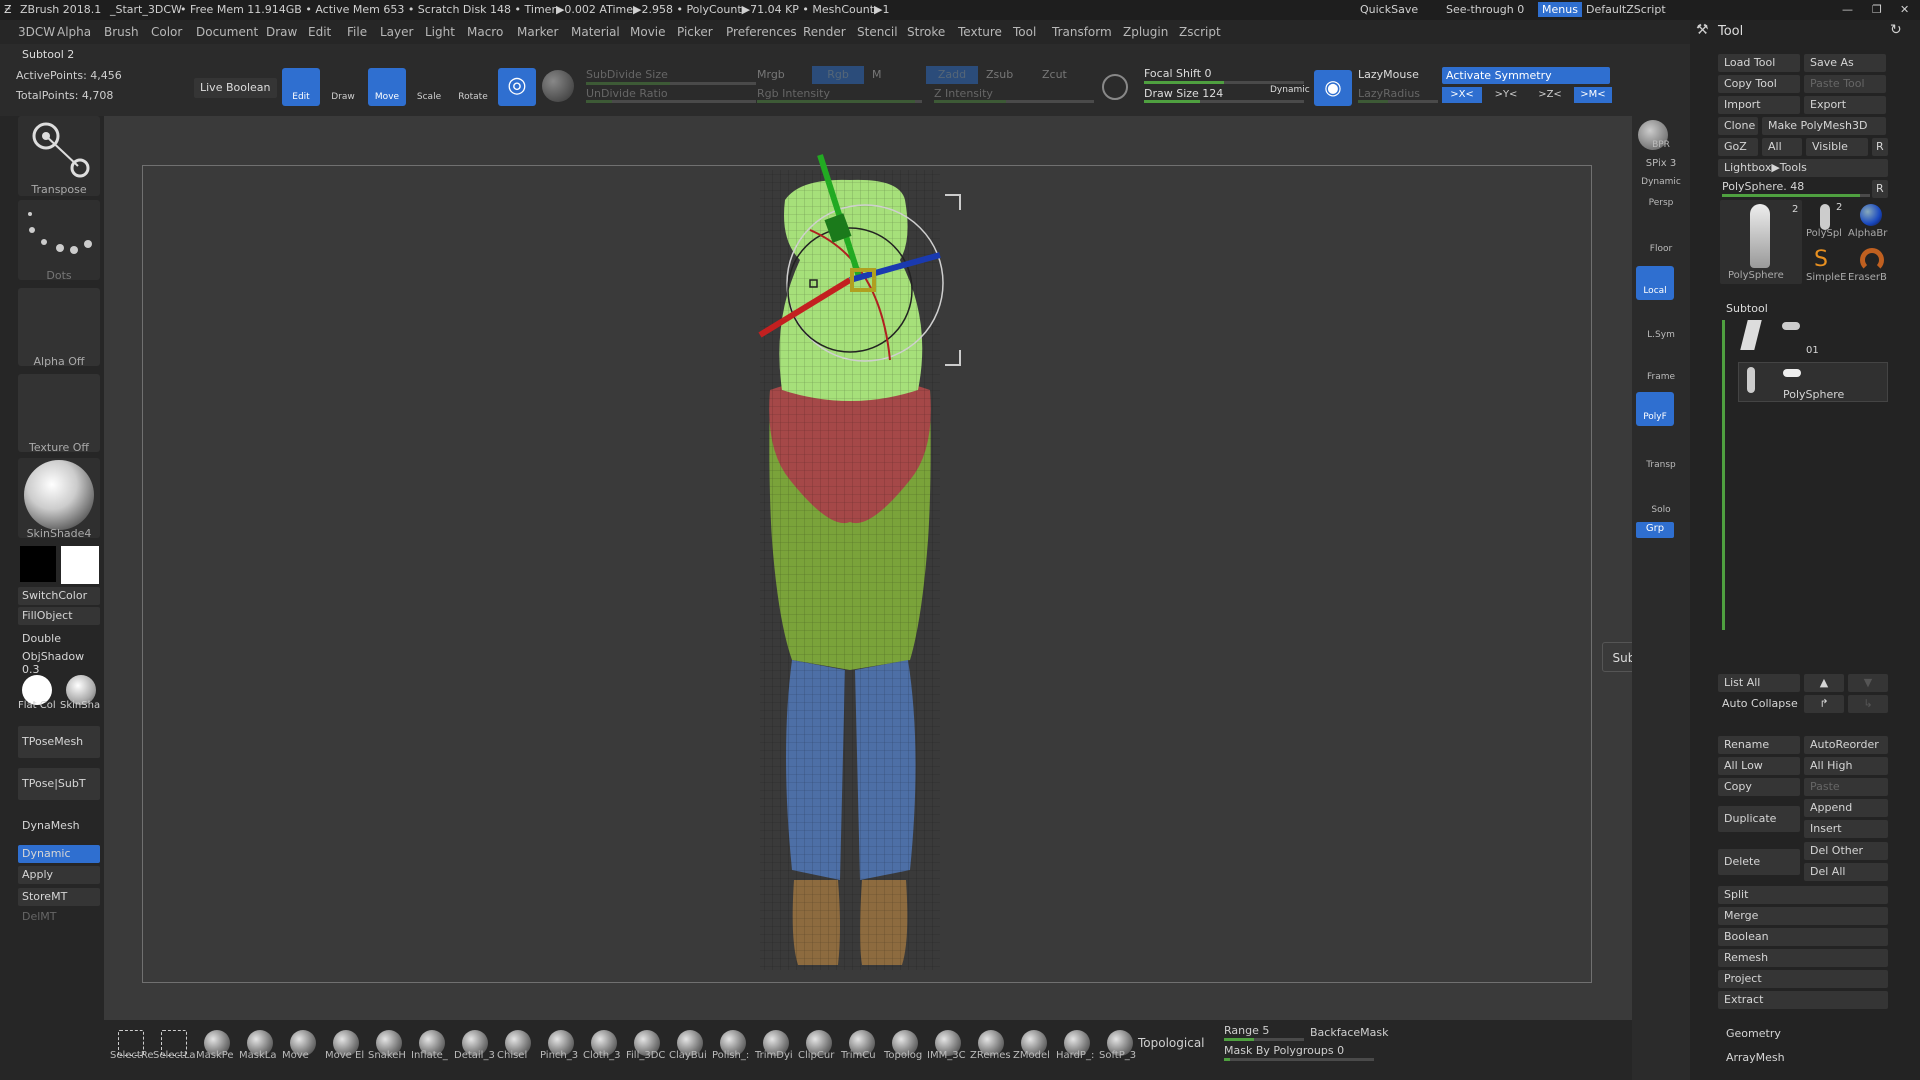 The width and height of the screenshot is (1920, 1080). Describe the element at coordinates (1846, 787) in the screenshot. I see `paste-button: Paste` at that location.